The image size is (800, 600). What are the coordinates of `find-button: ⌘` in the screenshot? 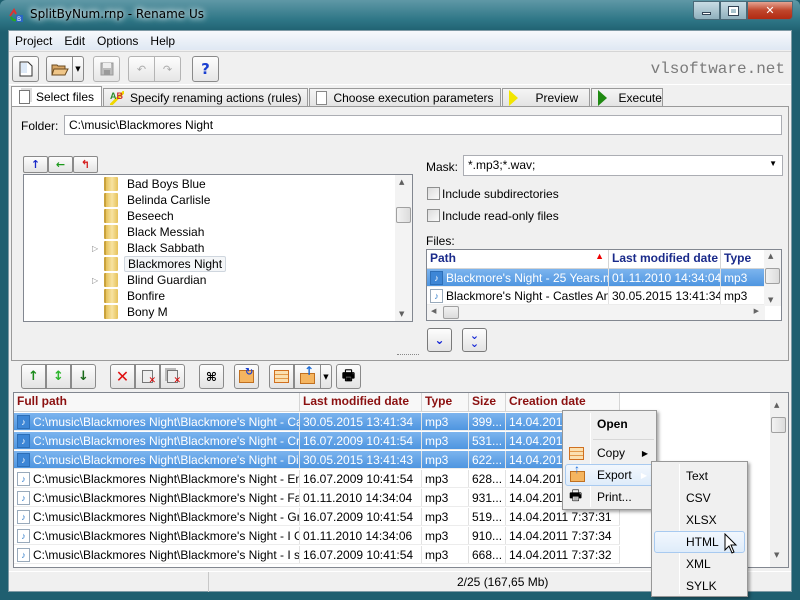 It's located at (211, 376).